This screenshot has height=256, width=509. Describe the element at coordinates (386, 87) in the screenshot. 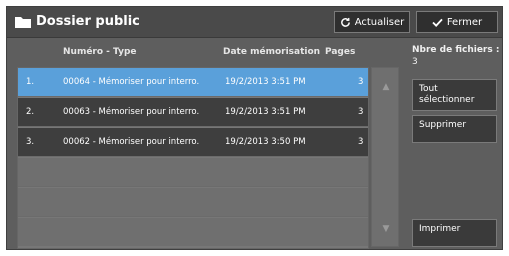

I see `scroll-up-icon: ▲` at that location.